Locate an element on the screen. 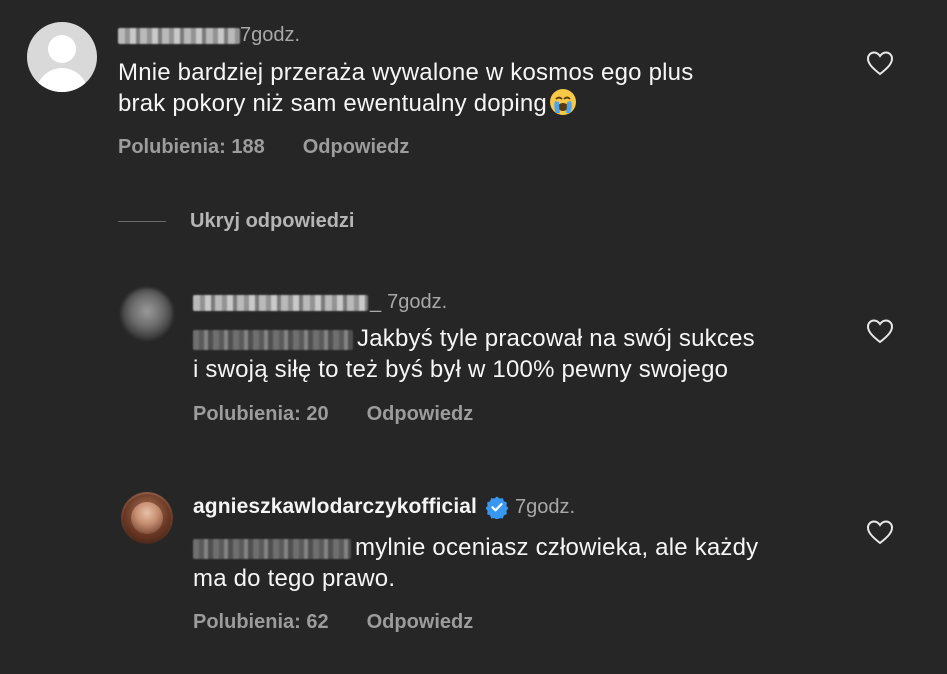 The height and width of the screenshot is (674, 947). avatar-shoulders-shape is located at coordinates (62, 80).